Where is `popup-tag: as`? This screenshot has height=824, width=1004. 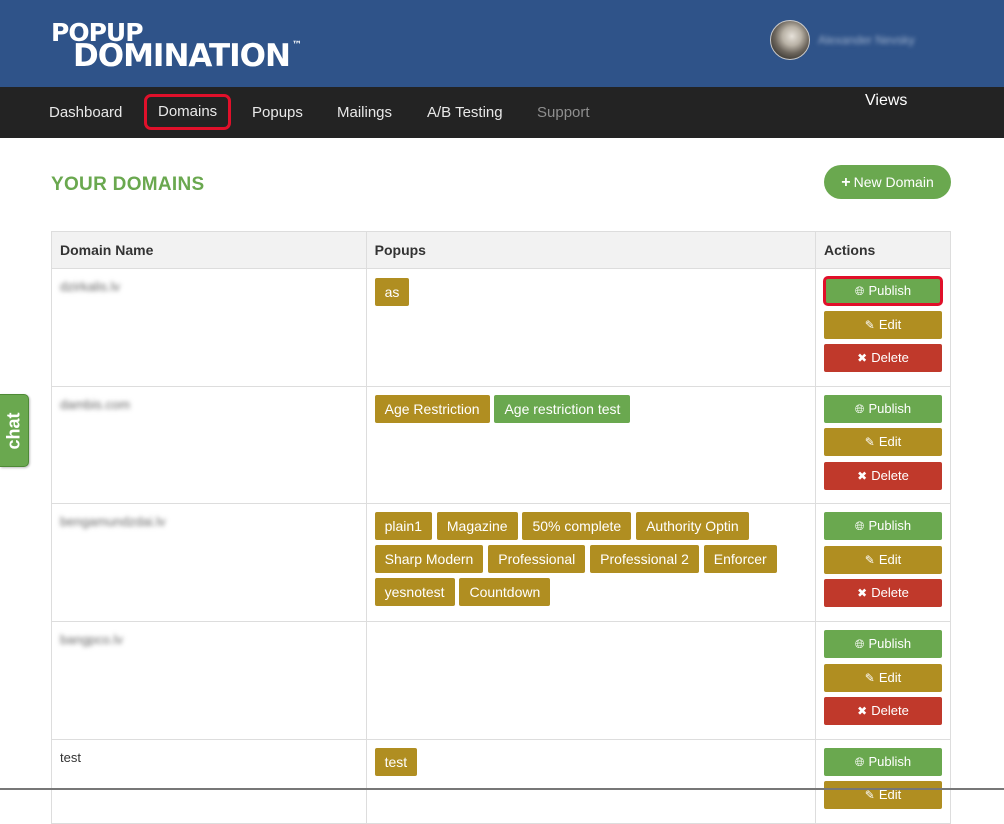
popup-tag: as is located at coordinates (392, 292).